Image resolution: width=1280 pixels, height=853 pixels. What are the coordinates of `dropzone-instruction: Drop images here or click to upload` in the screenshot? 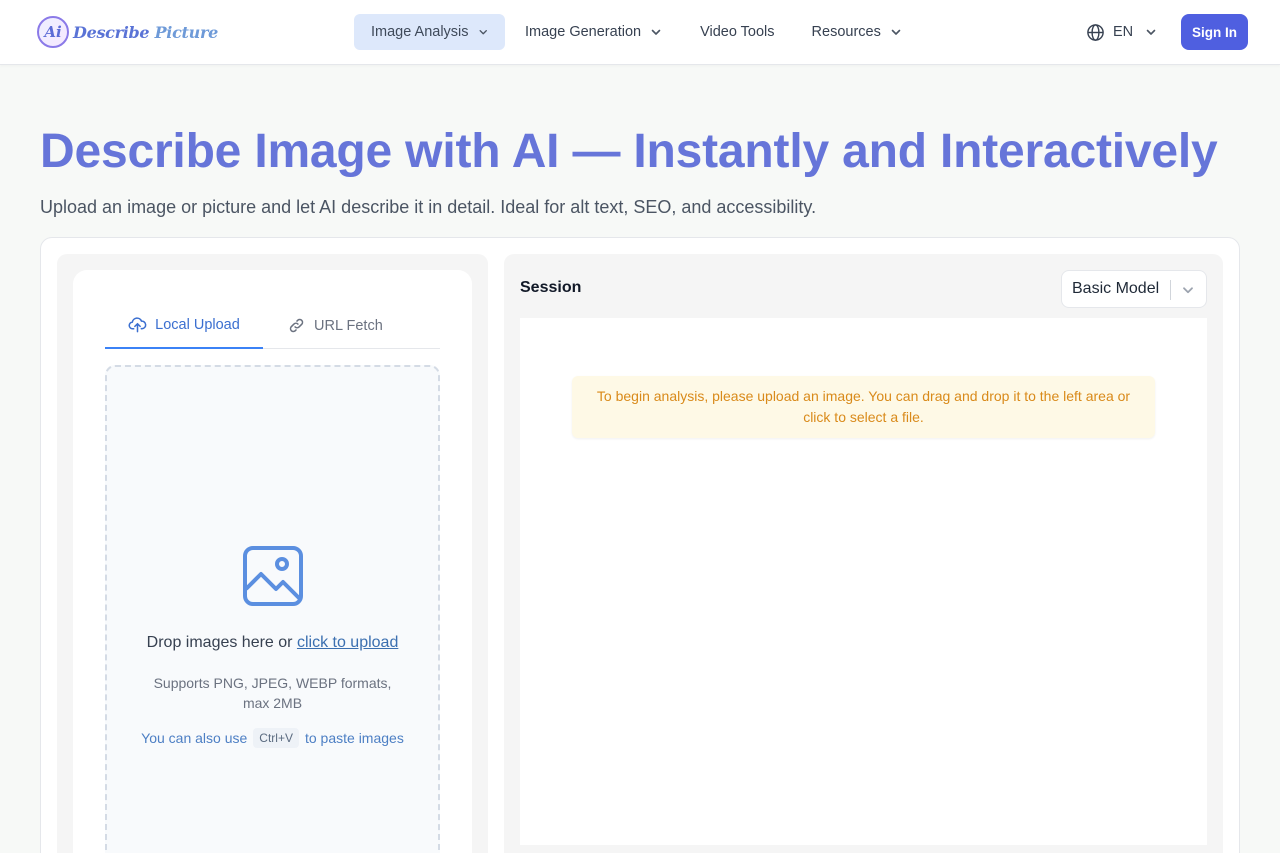 It's located at (272, 643).